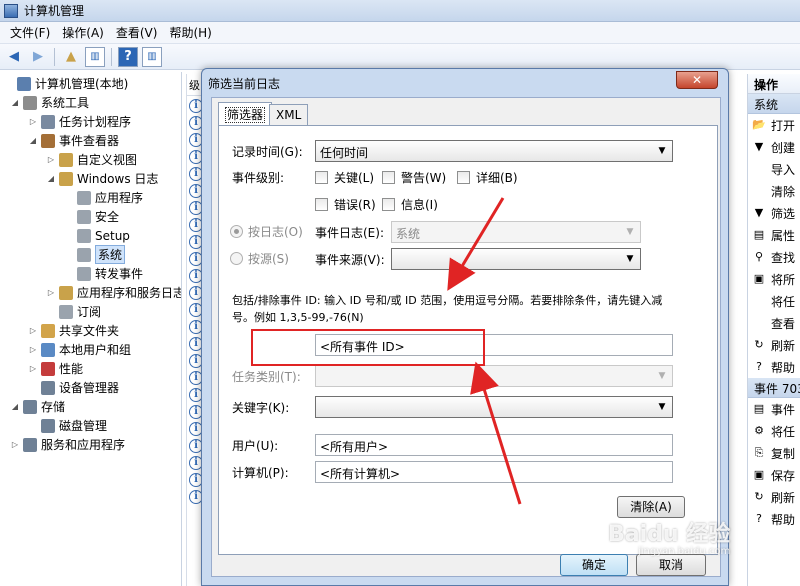 The height and width of the screenshot is (586, 800). What do you see at coordinates (494, 407) in the screenshot?
I see `keywords-dropdown: ▼` at bounding box center [494, 407].